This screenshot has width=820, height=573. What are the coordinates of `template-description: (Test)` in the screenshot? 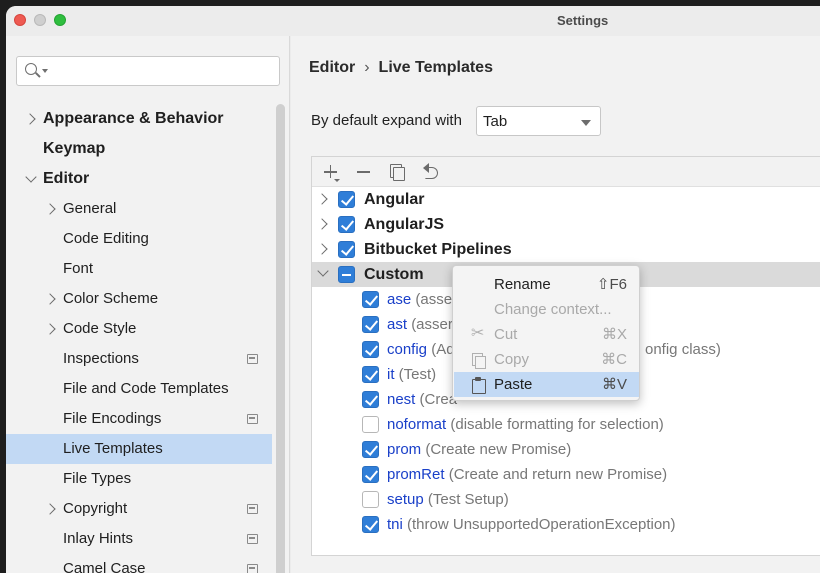 It's located at (417, 374).